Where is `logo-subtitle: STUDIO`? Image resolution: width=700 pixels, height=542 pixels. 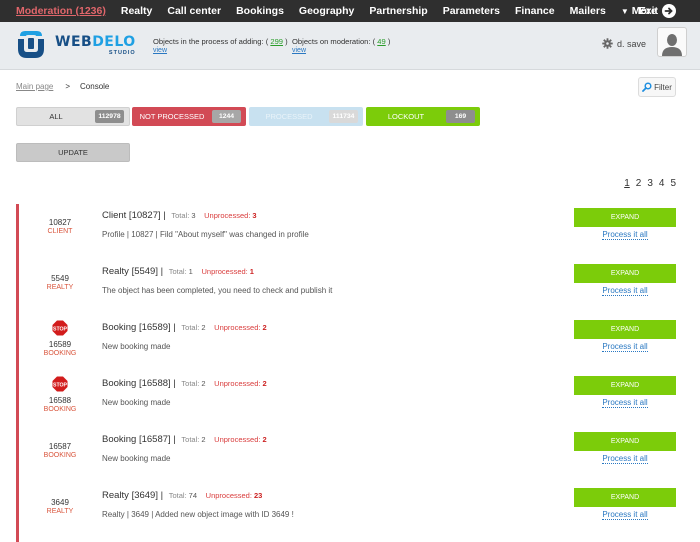
logo-subtitle: STUDIO is located at coordinates (122, 52).